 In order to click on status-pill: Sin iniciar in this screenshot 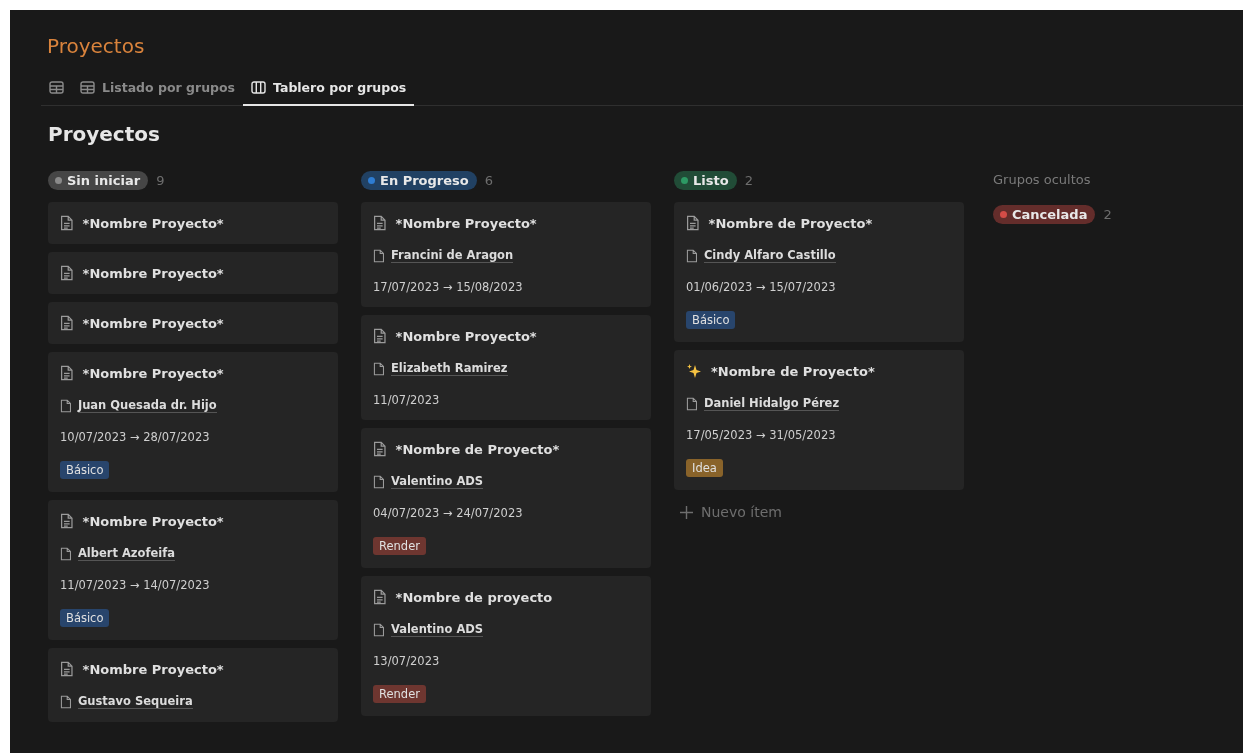, I will do `click(98, 180)`.